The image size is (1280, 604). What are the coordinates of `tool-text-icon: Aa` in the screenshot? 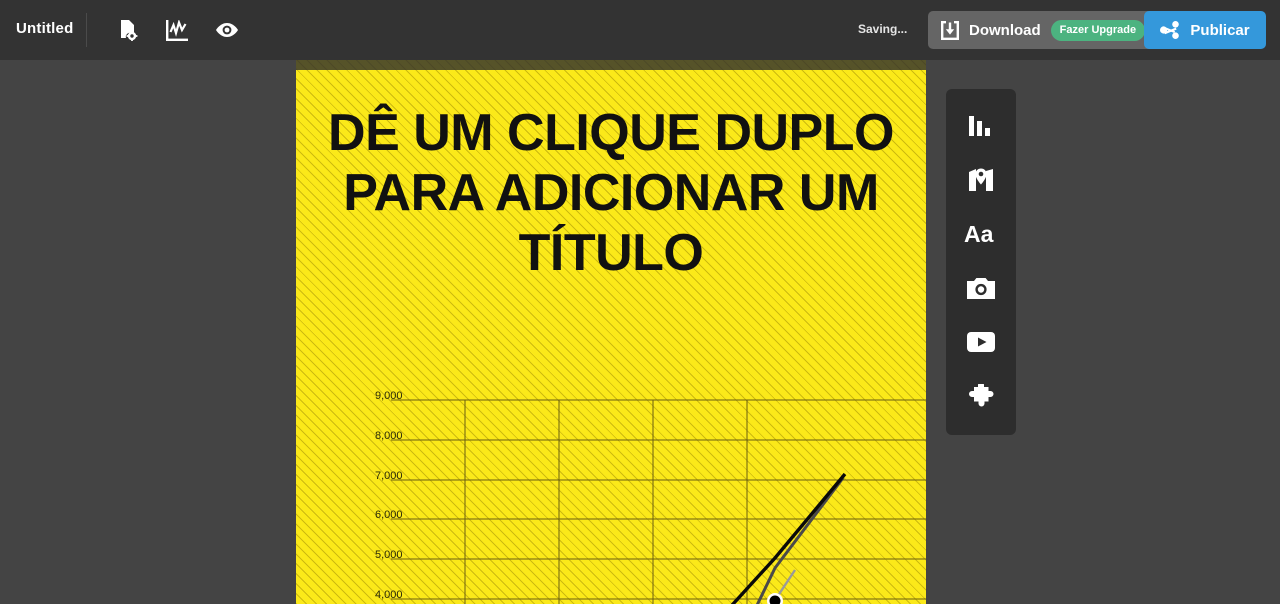 It's located at (981, 234).